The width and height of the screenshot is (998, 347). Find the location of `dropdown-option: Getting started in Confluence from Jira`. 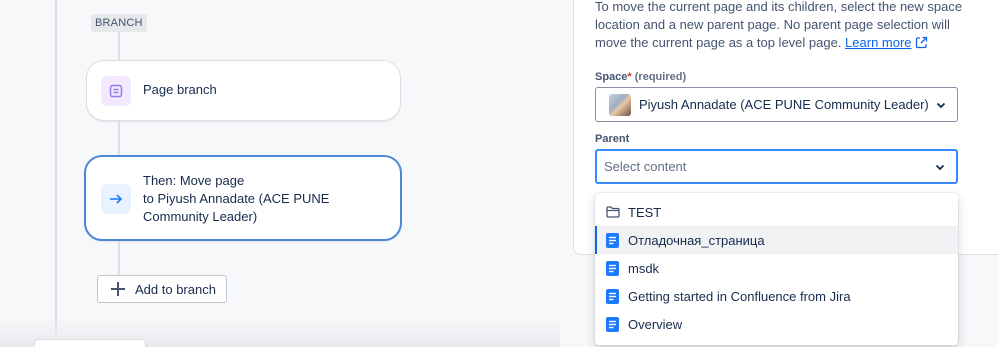

dropdown-option: Getting started in Confluence from Jira is located at coordinates (776, 296).